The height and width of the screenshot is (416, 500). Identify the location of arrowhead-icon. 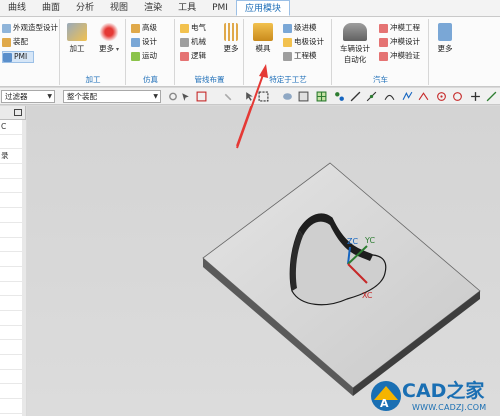
(263, 71).